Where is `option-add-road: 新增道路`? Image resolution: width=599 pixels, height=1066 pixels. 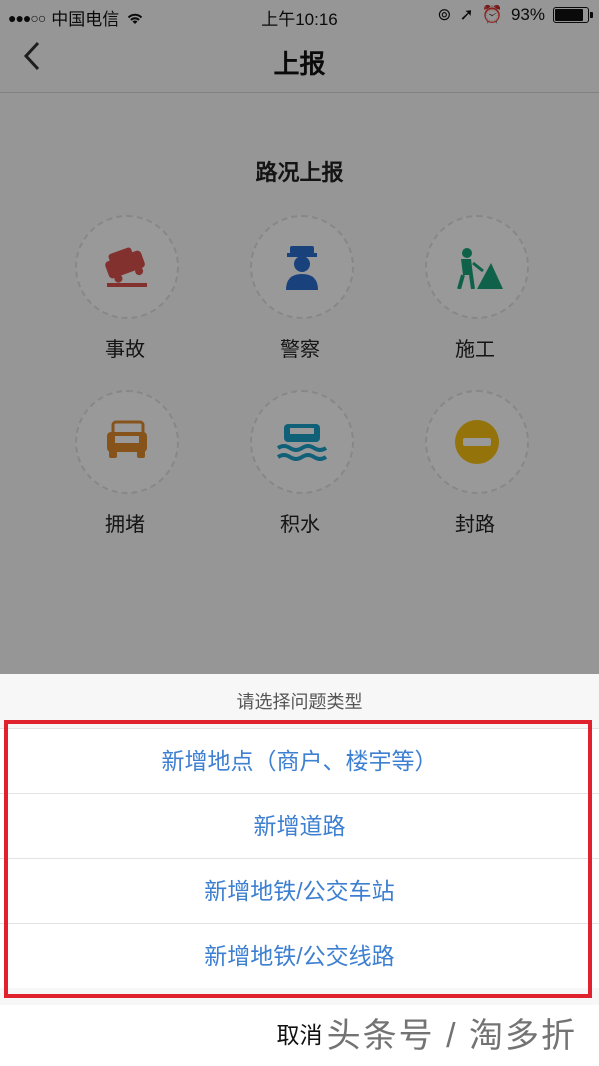 option-add-road: 新增道路 is located at coordinates (299, 825).